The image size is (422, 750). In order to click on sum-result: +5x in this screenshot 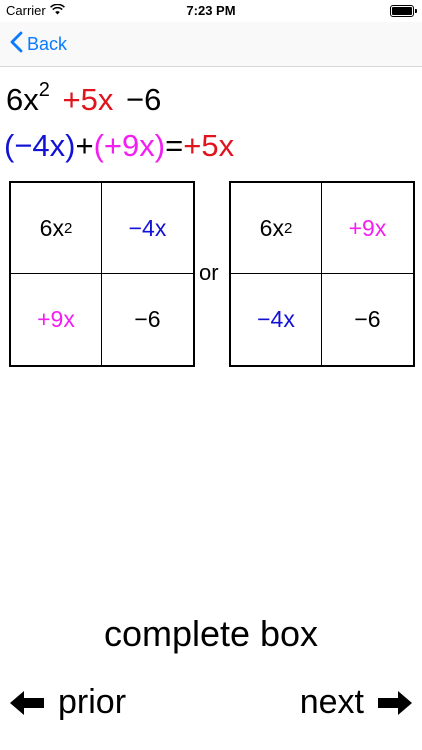, I will do `click(209, 145)`.